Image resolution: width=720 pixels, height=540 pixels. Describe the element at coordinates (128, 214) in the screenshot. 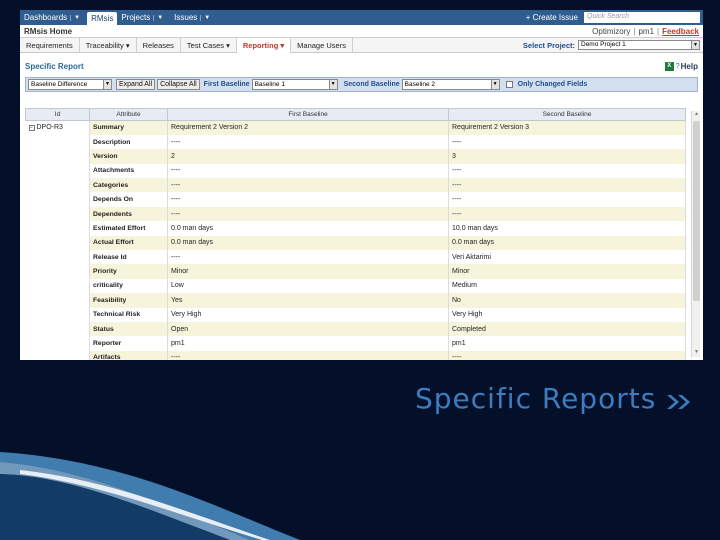

I see `attribute-cell: Dependents` at that location.